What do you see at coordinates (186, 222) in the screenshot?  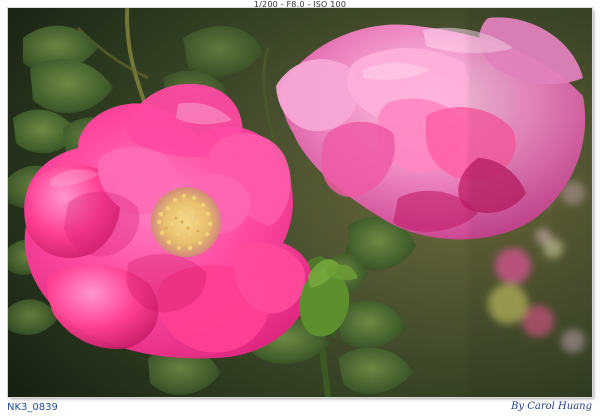 I see `rose-stamens` at bounding box center [186, 222].